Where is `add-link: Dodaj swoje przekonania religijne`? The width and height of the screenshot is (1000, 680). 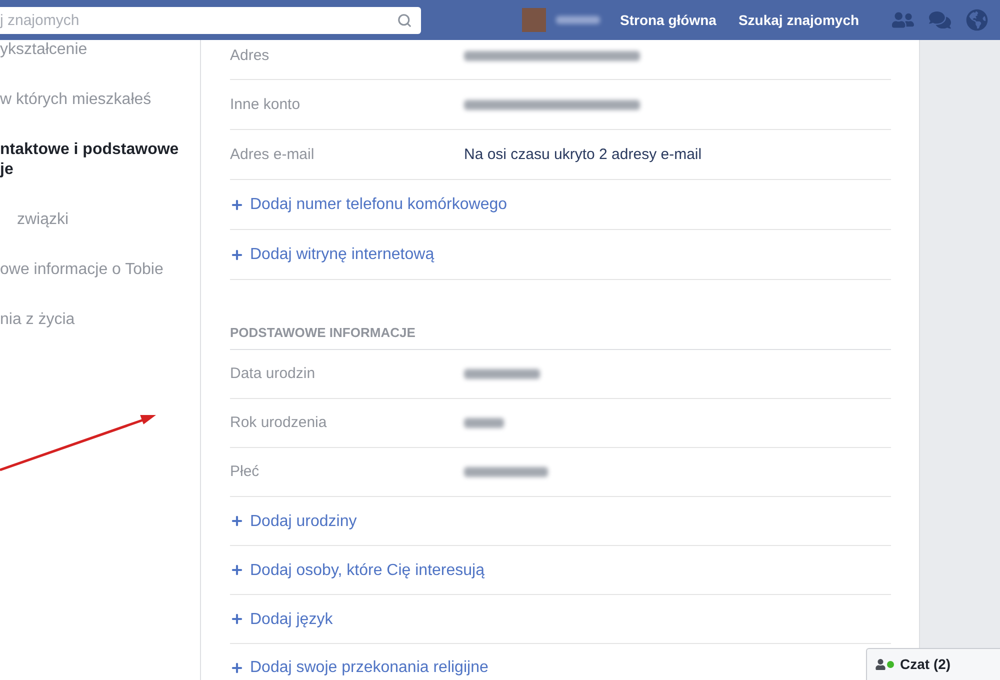
add-link: Dodaj swoje przekonania religijne is located at coordinates (359, 667).